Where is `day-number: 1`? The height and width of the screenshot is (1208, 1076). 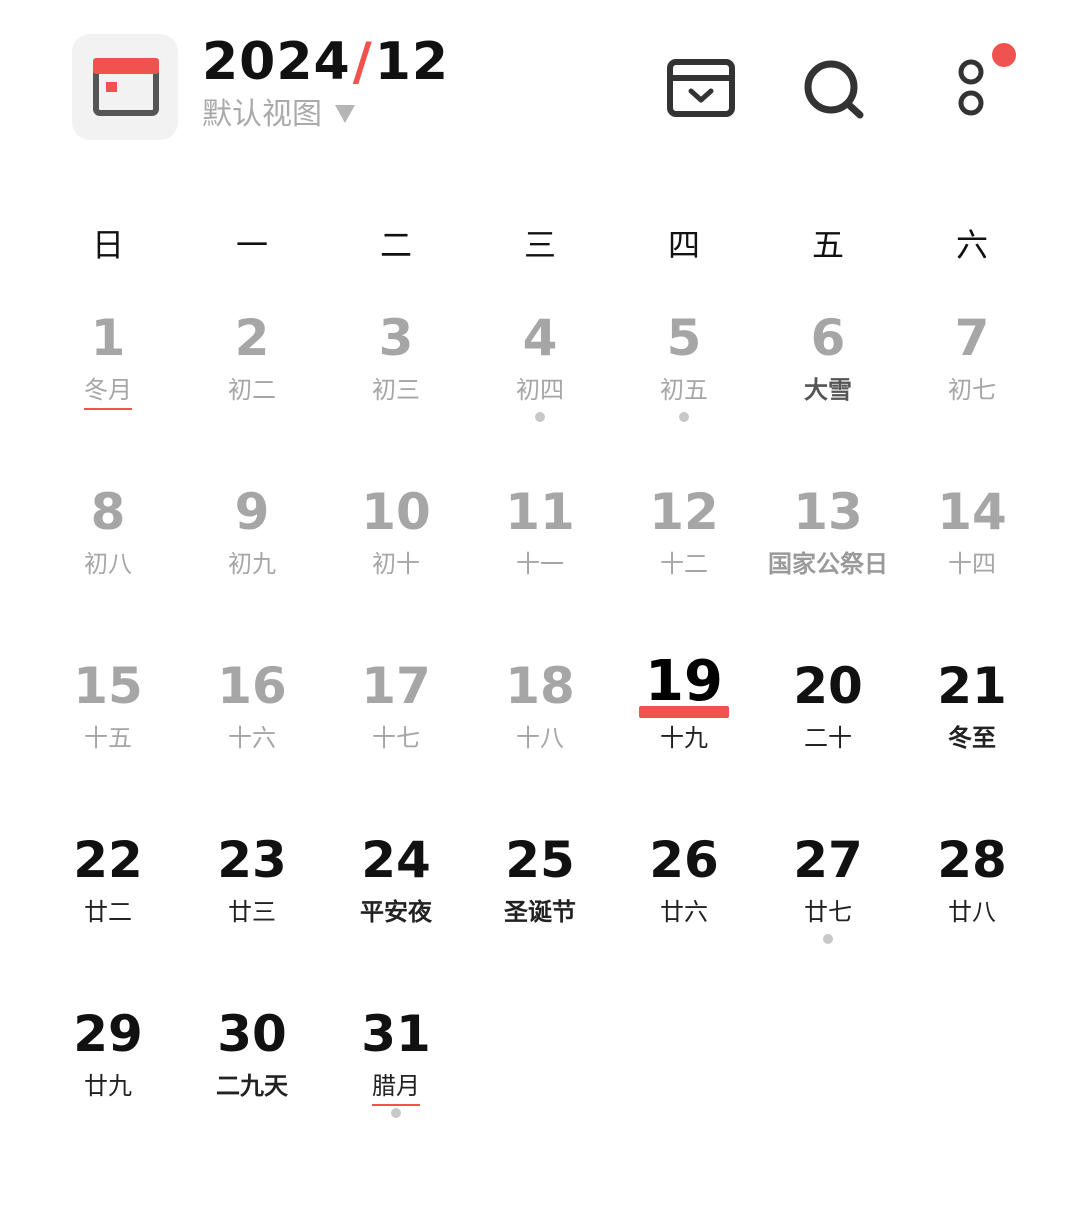
day-number: 1 is located at coordinates (108, 338).